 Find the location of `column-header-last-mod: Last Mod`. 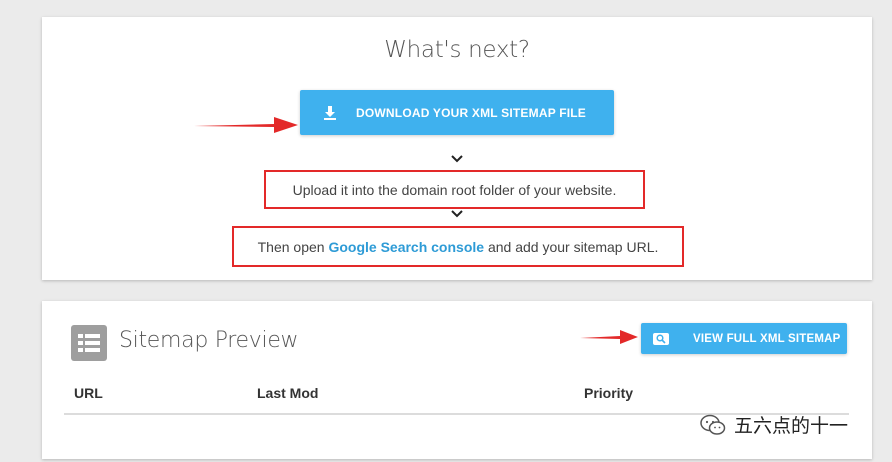

column-header-last-mod: Last Mod is located at coordinates (287, 393).